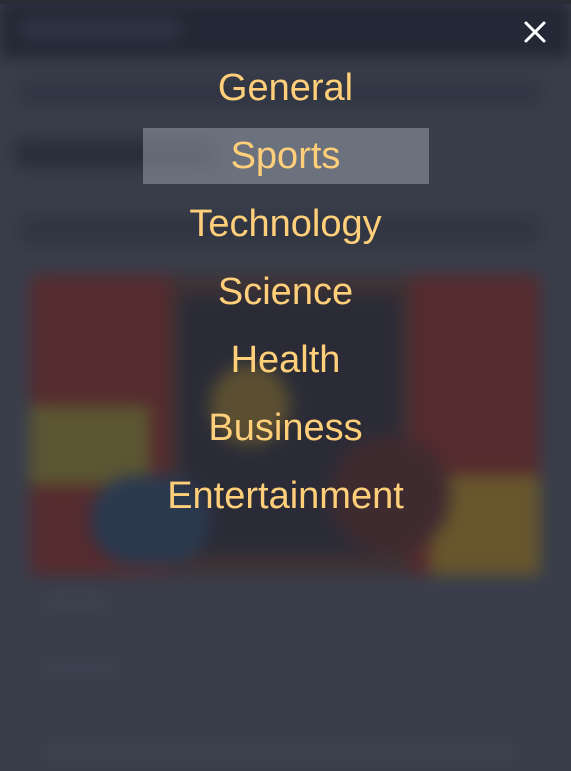 The image size is (571, 771). What do you see at coordinates (285, 2) in the screenshot?
I see `top-edge` at bounding box center [285, 2].